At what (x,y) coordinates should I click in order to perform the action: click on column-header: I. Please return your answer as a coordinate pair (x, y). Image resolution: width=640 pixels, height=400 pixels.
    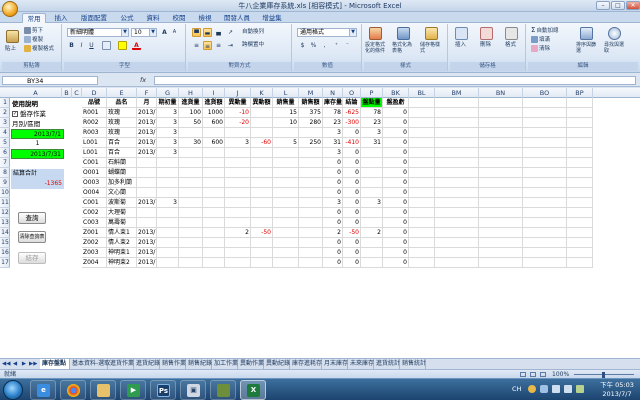
    Looking at the image, I should click on (214, 93).